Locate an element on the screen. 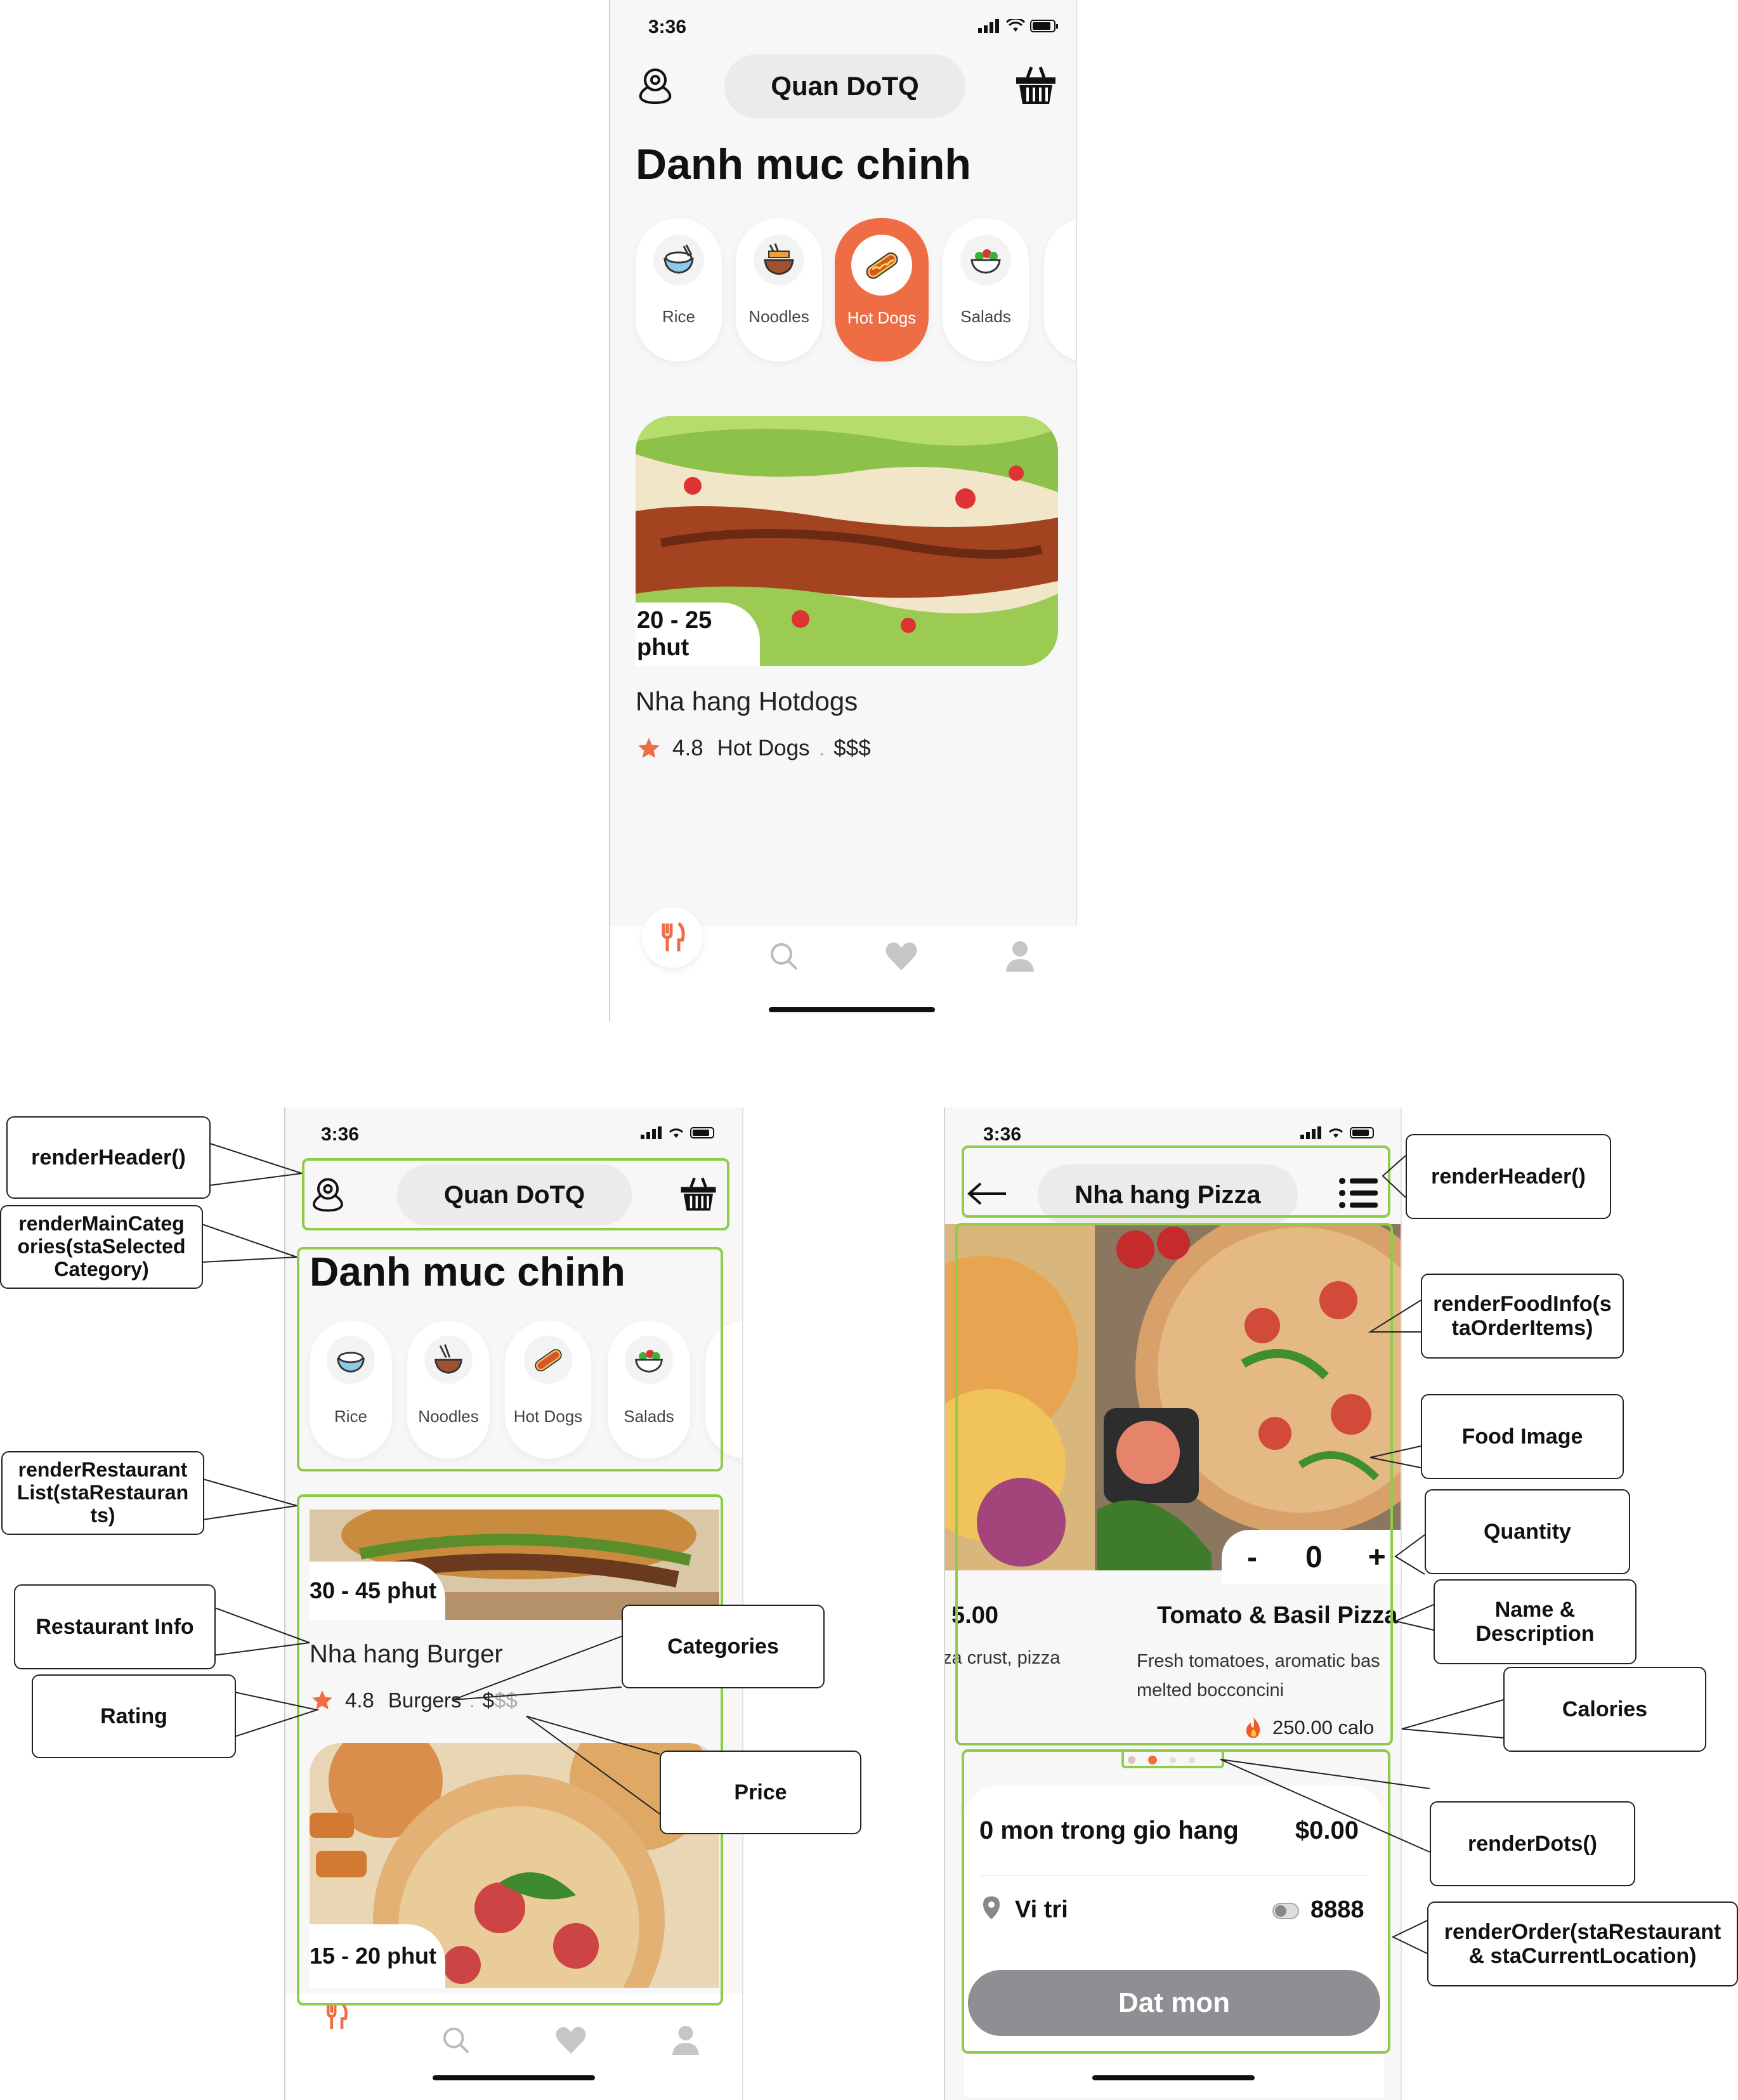  note-calories: Calories is located at coordinates (1604, 1709).